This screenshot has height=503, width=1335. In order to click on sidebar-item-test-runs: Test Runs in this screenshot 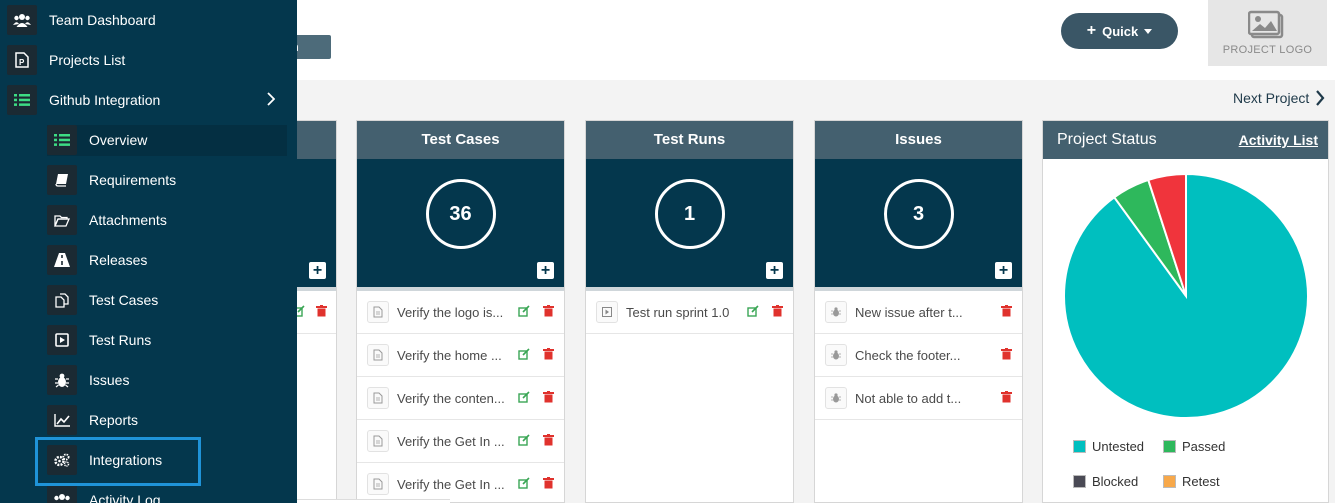, I will do `click(148, 340)`.